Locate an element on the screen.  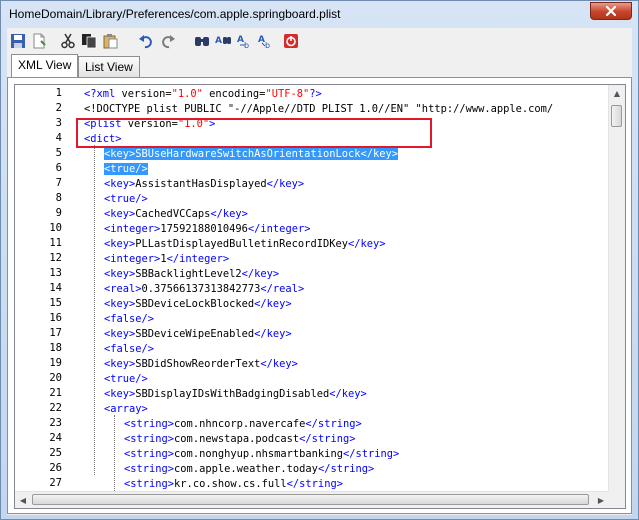
scroll-left-arrow-icon: ◀ is located at coordinates (23, 500).